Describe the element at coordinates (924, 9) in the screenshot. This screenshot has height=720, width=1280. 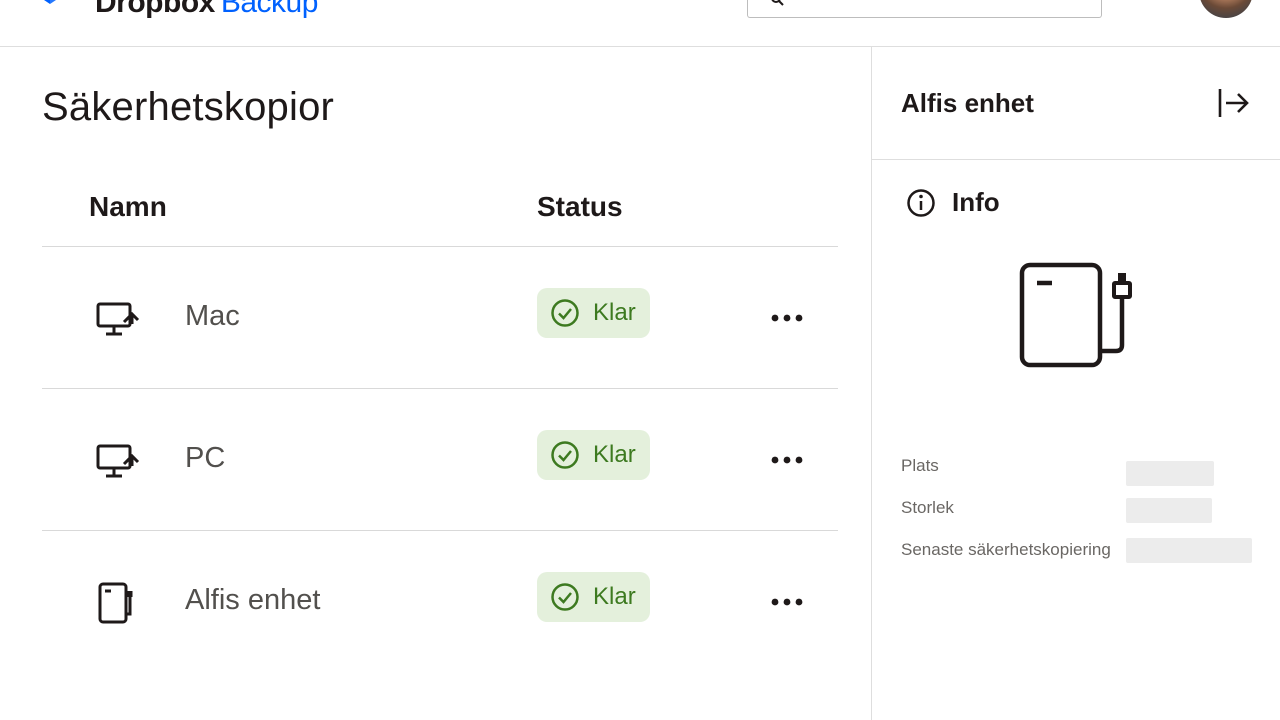
I see `search-input` at that location.